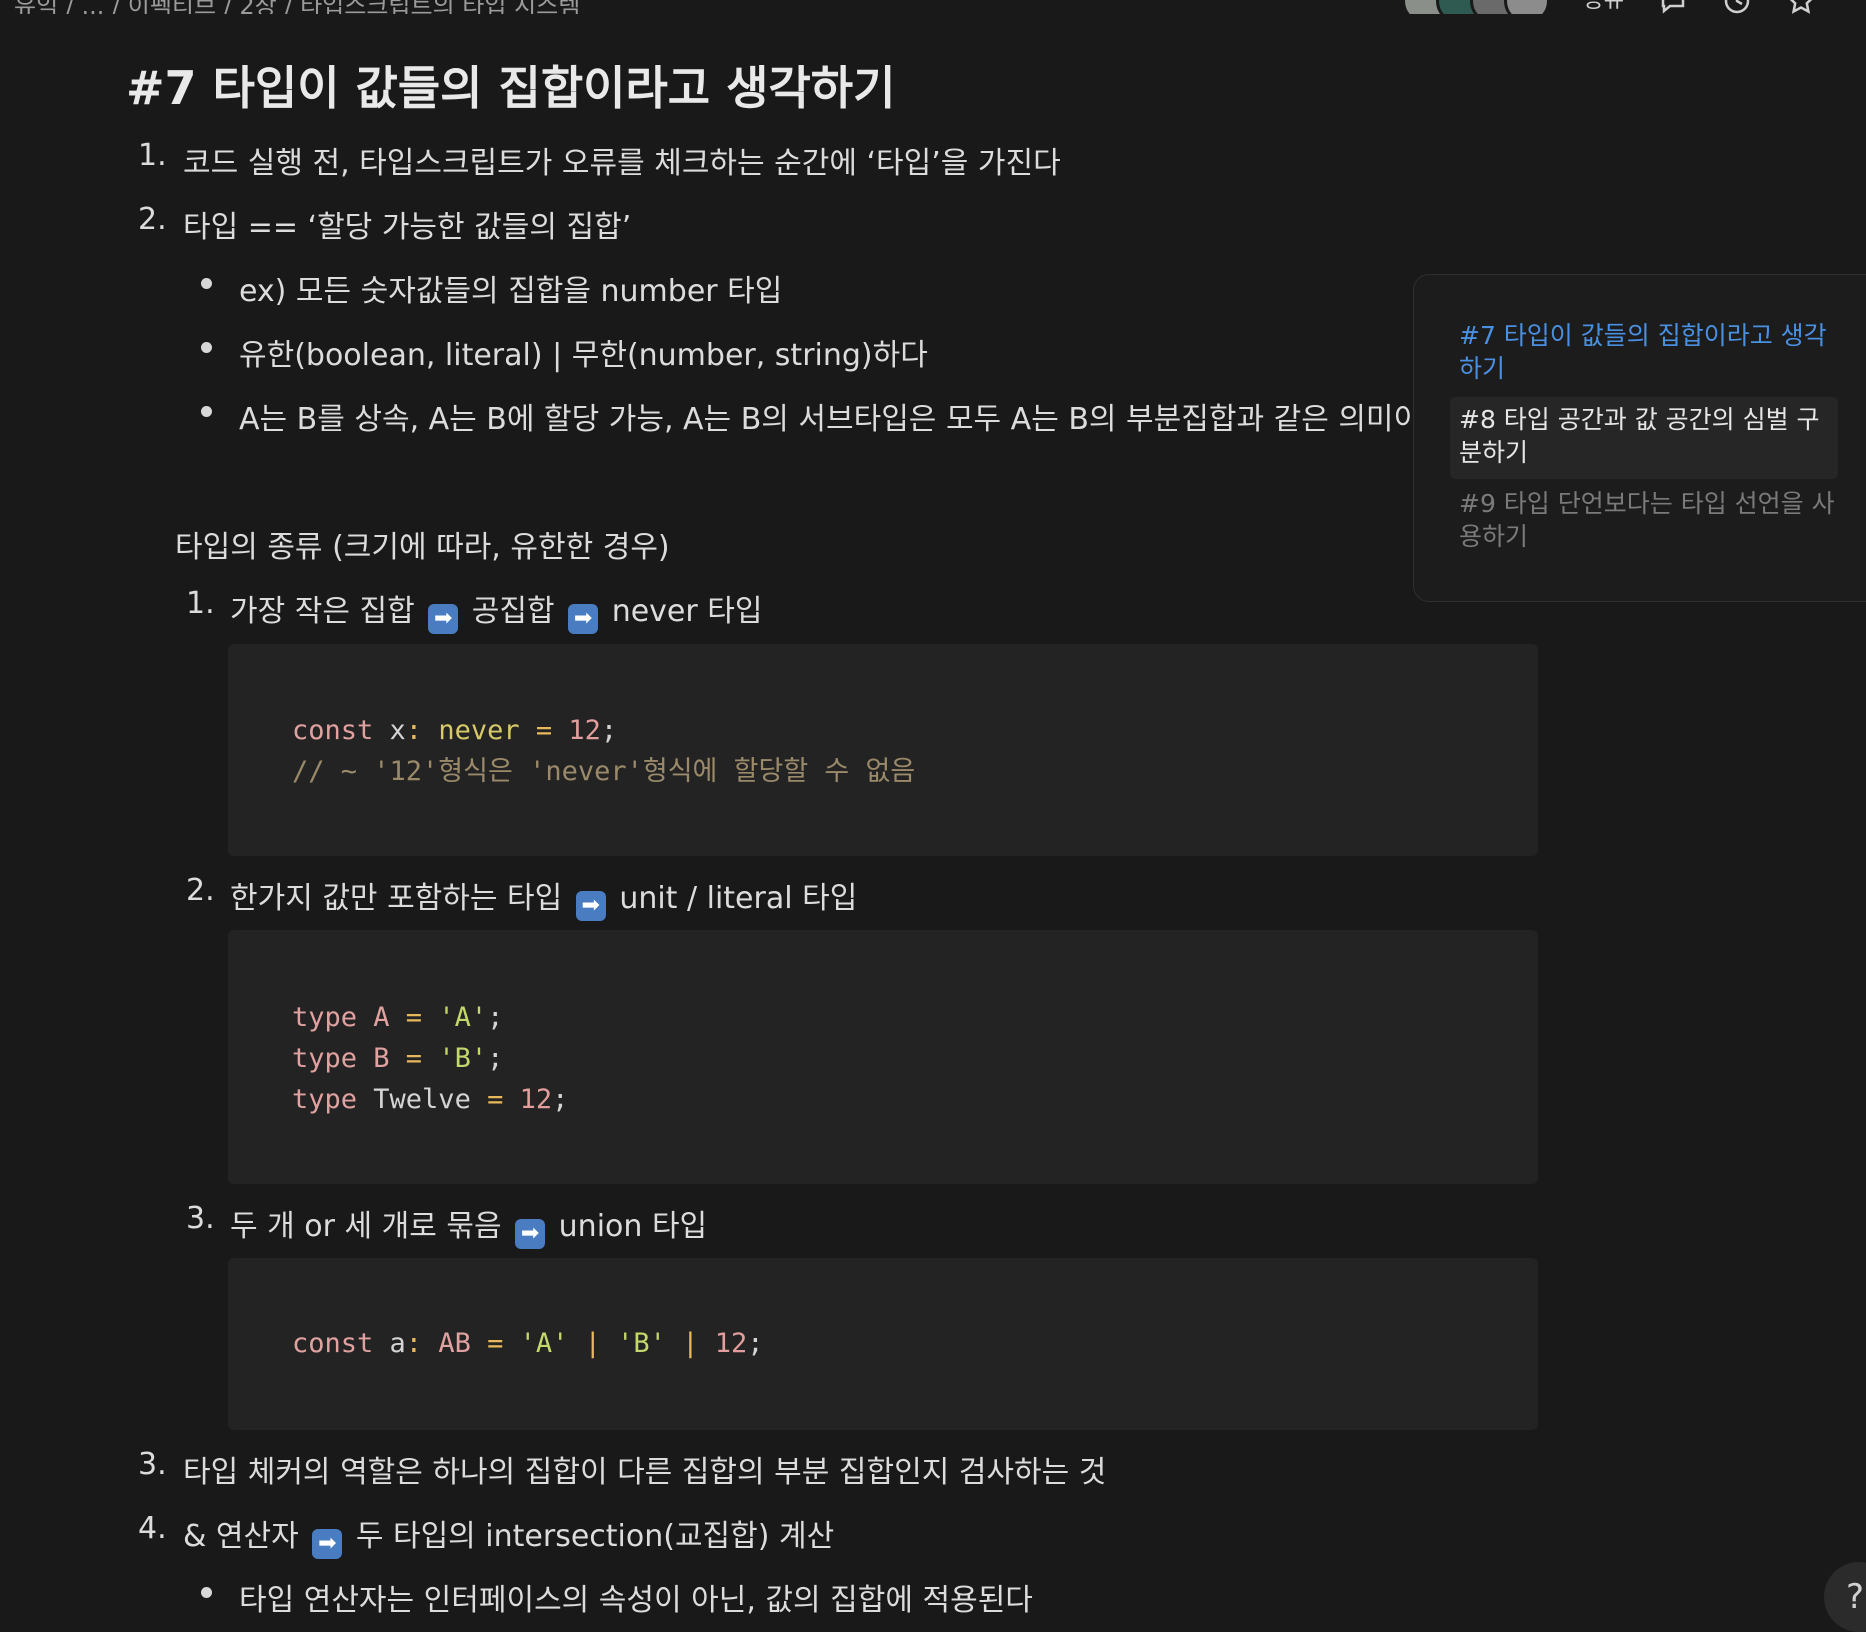 This screenshot has height=1632, width=1866. What do you see at coordinates (1845, 1597) in the screenshot?
I see `help-button: ?` at bounding box center [1845, 1597].